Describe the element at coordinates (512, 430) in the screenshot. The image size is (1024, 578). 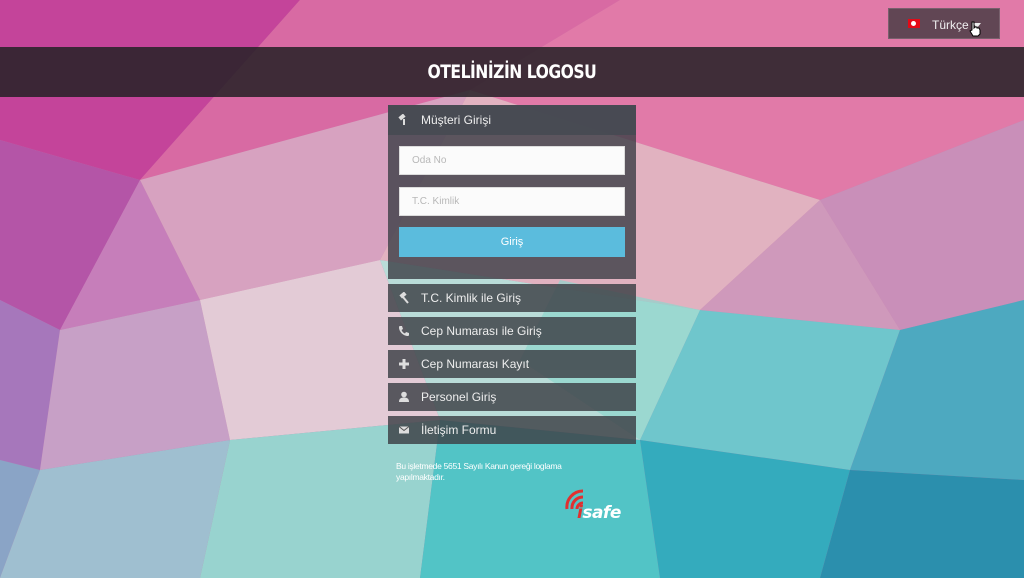
I see `menu-item-contact-form: İletişim Formu` at that location.